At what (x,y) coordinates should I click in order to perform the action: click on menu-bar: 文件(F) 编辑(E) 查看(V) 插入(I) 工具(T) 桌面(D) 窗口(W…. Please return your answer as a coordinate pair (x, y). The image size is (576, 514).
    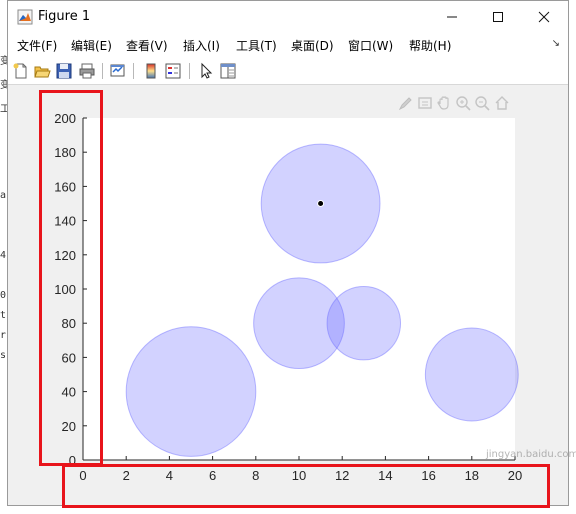
    Looking at the image, I should click on (288, 44).